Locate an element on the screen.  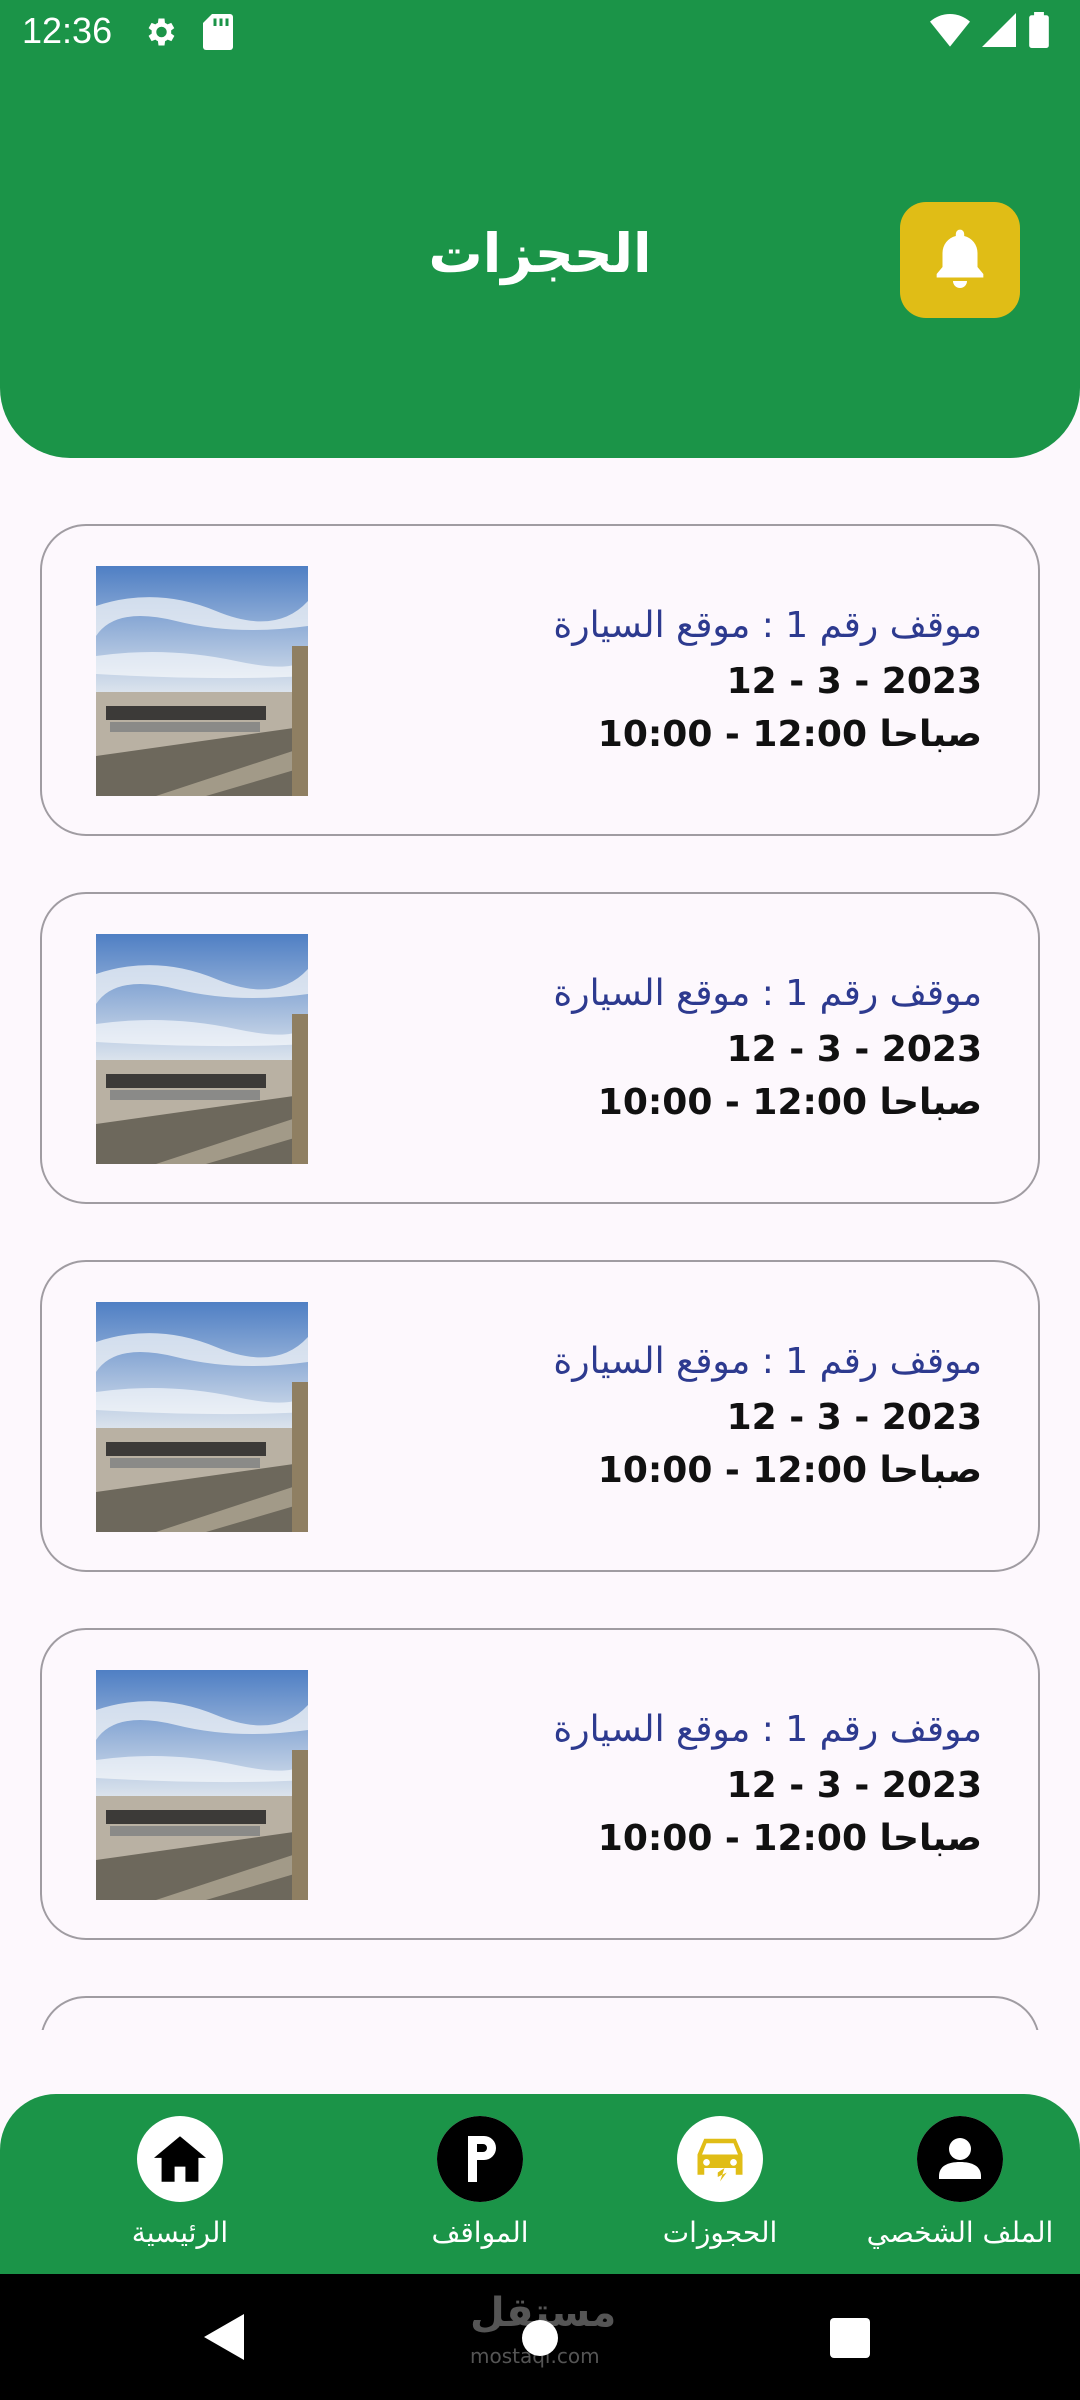
nav-bookings: الحجوزات is located at coordinates (720, 2182).